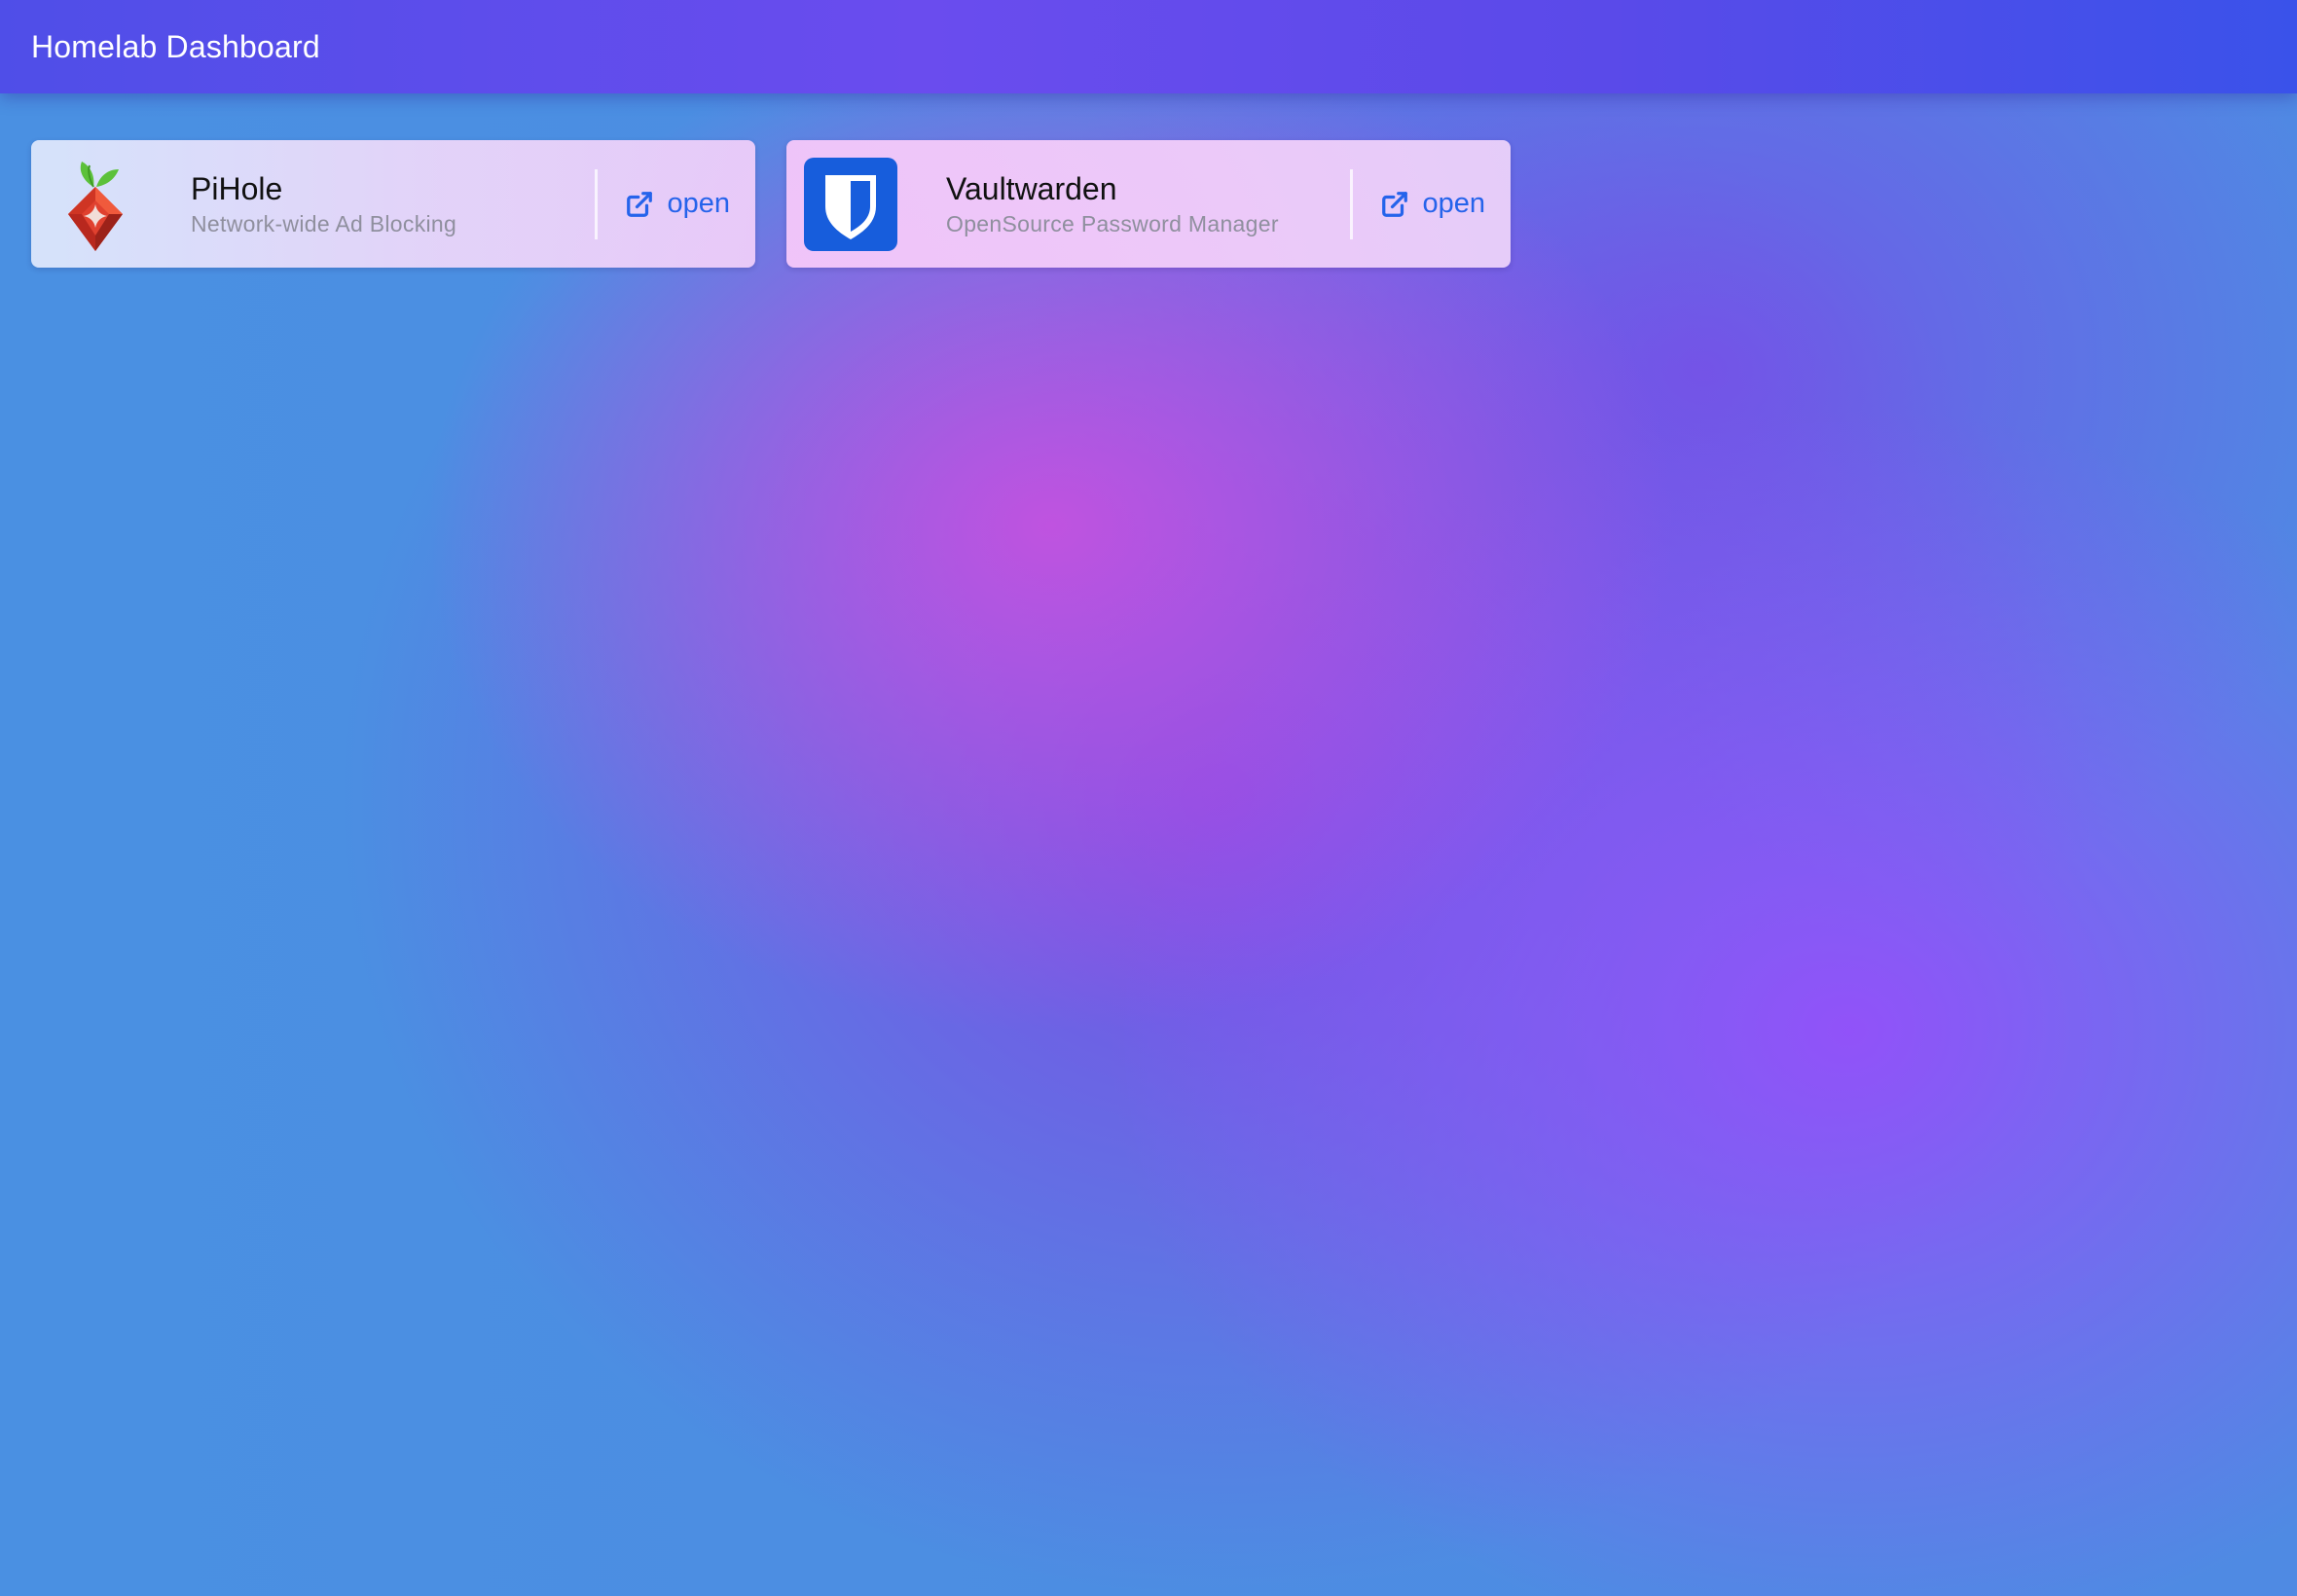  What do you see at coordinates (1112, 223) in the screenshot?
I see `service-description: OpenSource Password Manager` at bounding box center [1112, 223].